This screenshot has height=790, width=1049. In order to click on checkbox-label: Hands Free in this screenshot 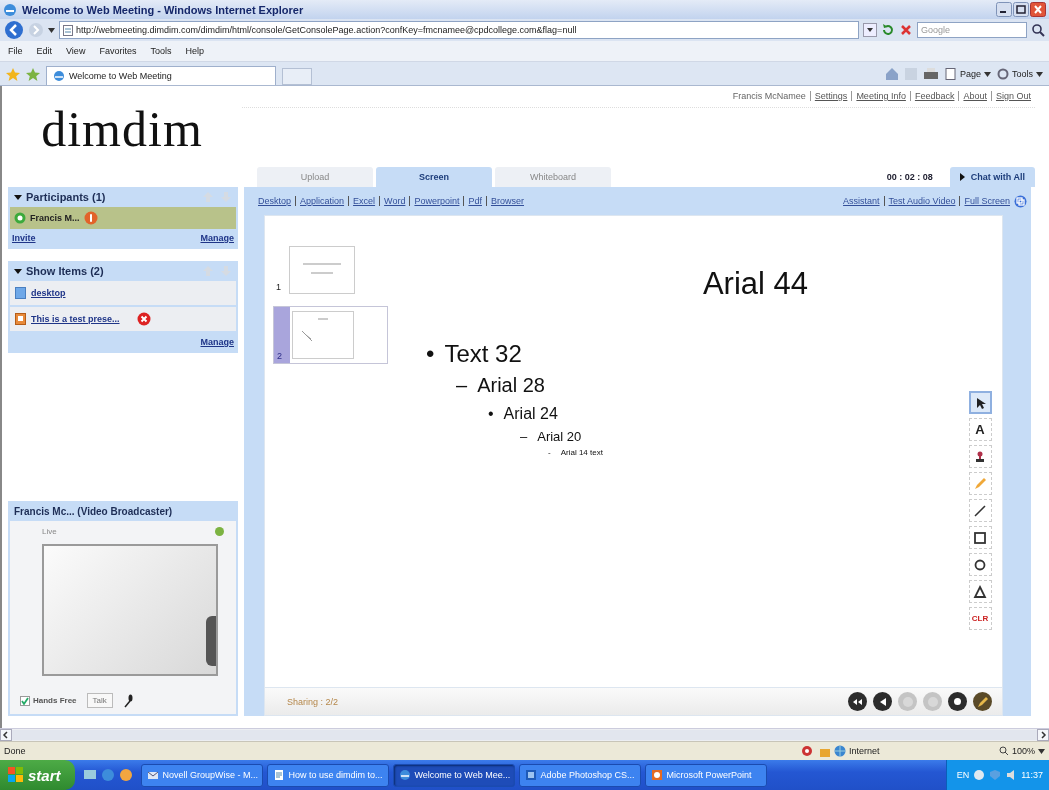, I will do `click(55, 700)`.